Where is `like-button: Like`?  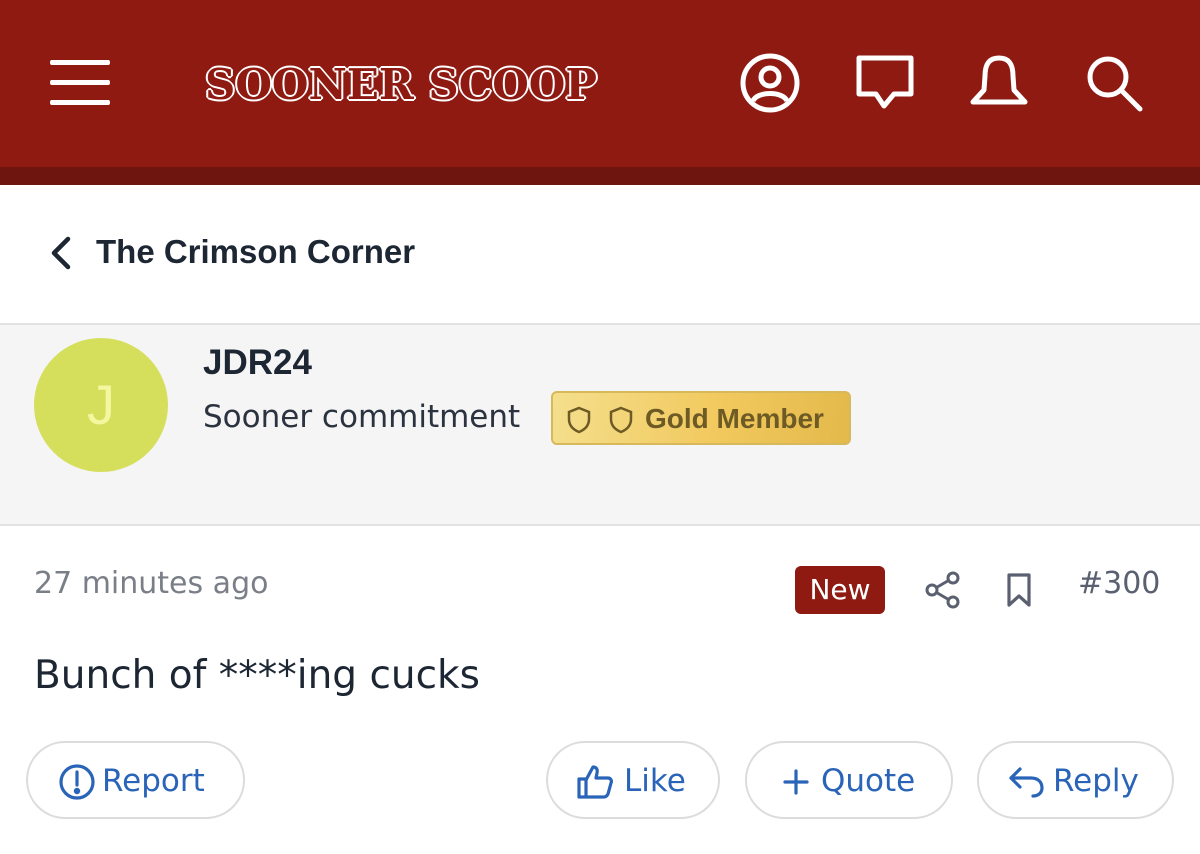 like-button: Like is located at coordinates (633, 780).